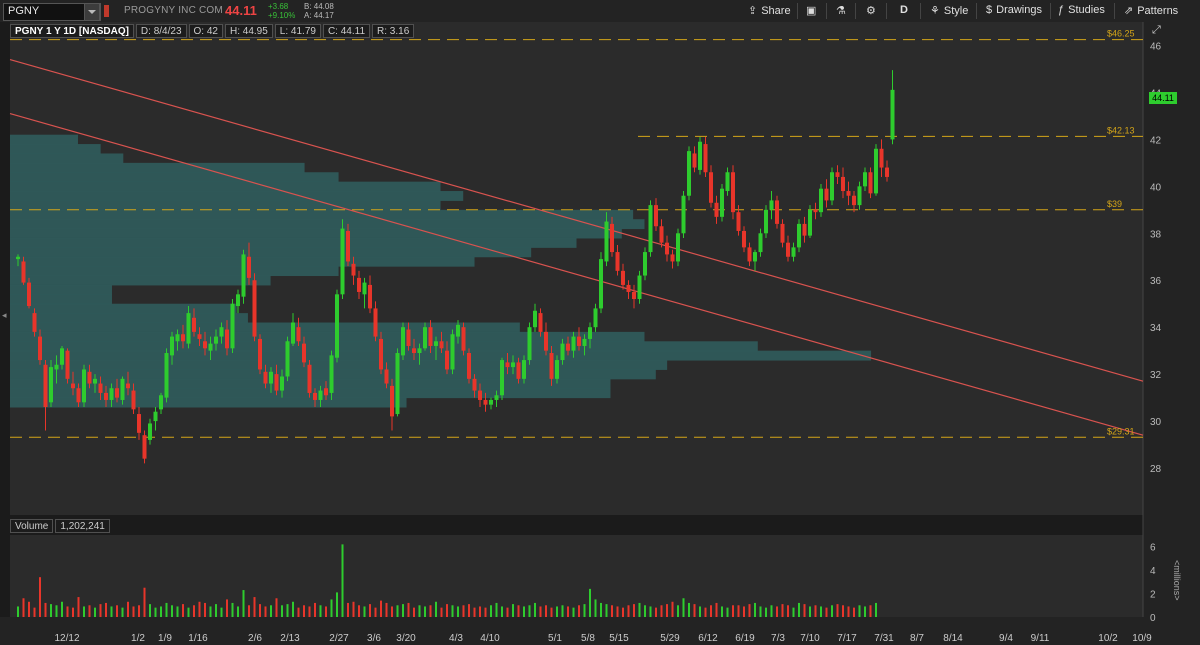  What do you see at coordinates (138, 638) in the screenshot?
I see `time-tick-label: 1/2` at bounding box center [138, 638].